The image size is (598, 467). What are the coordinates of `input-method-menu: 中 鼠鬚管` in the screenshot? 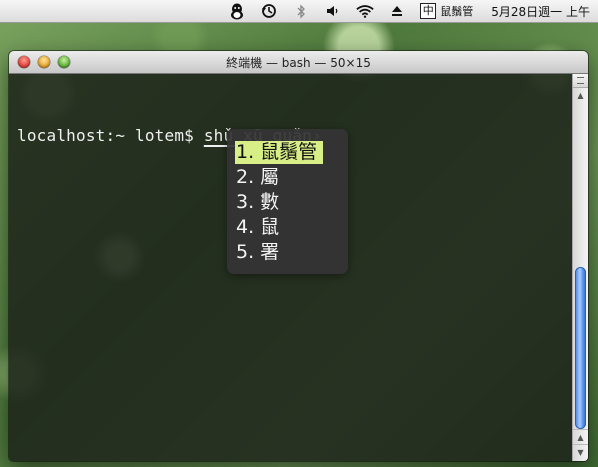 It's located at (455, 11).